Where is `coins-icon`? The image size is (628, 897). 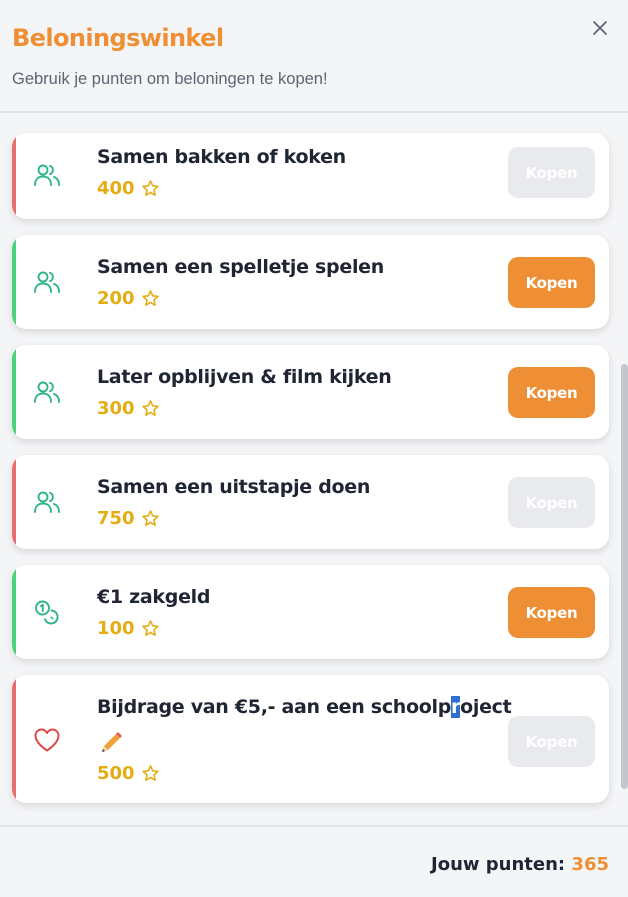 coins-icon is located at coordinates (47, 612).